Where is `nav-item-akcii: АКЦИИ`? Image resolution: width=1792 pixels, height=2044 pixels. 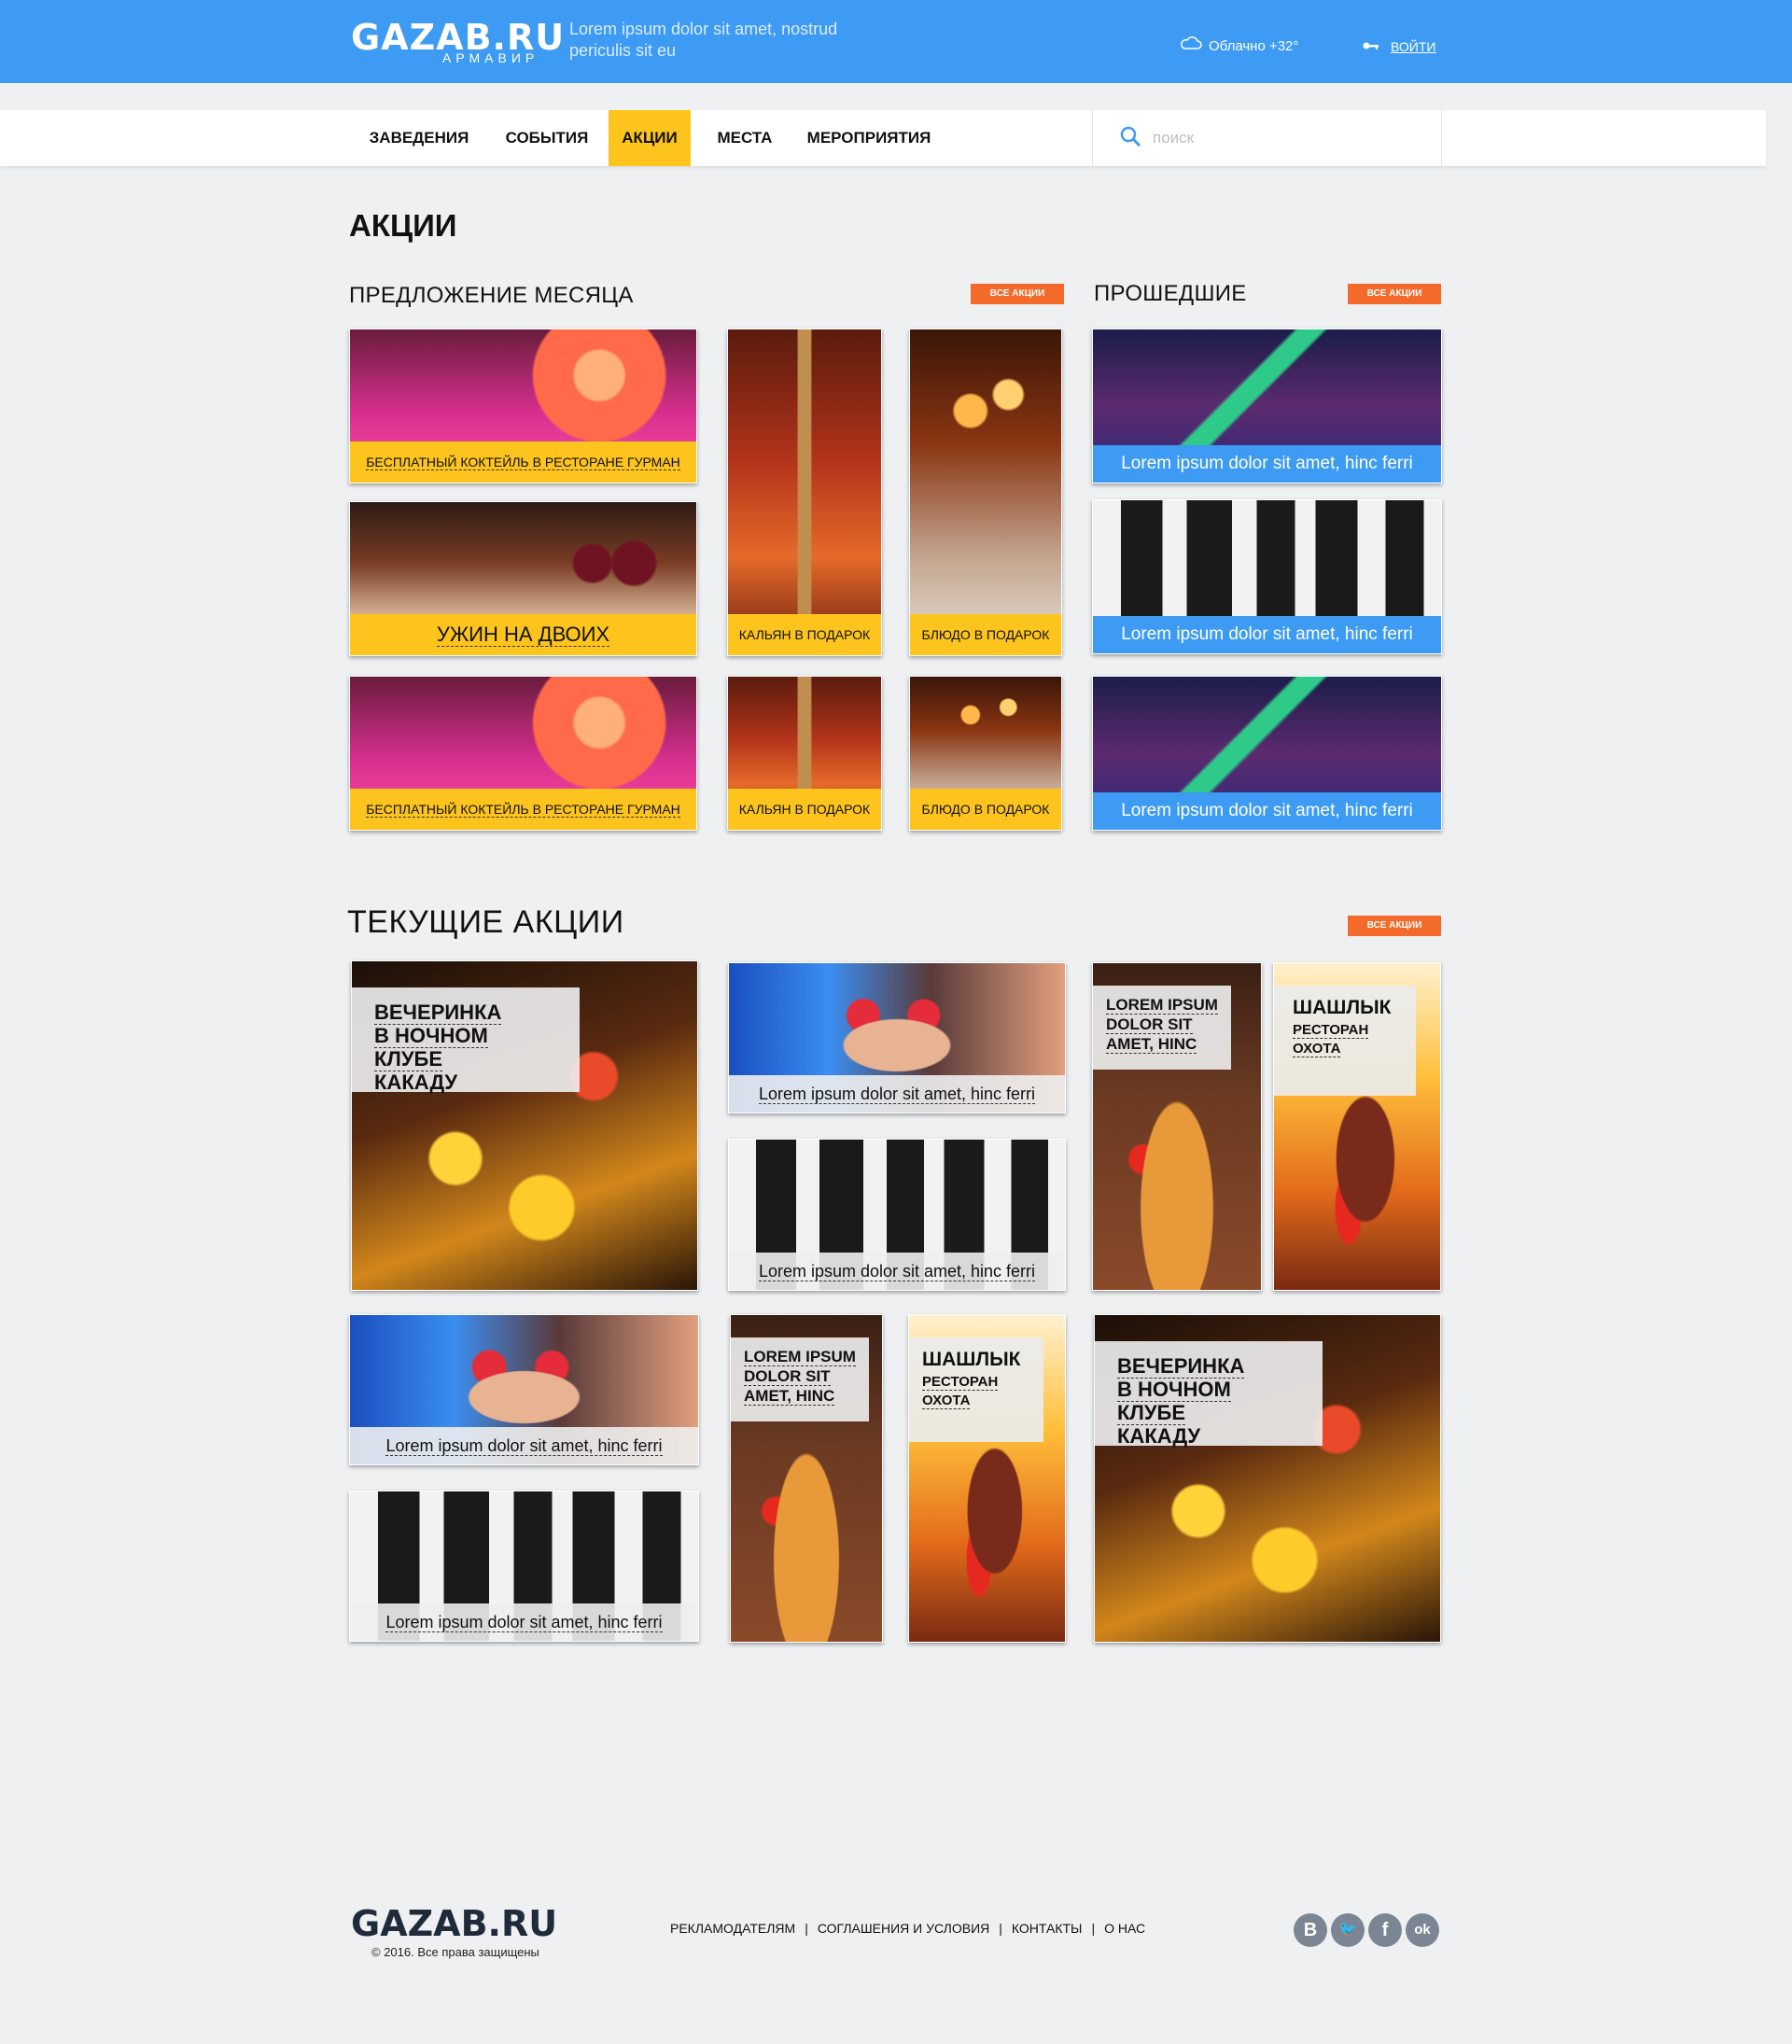 nav-item-akcii: АКЦИИ is located at coordinates (650, 138).